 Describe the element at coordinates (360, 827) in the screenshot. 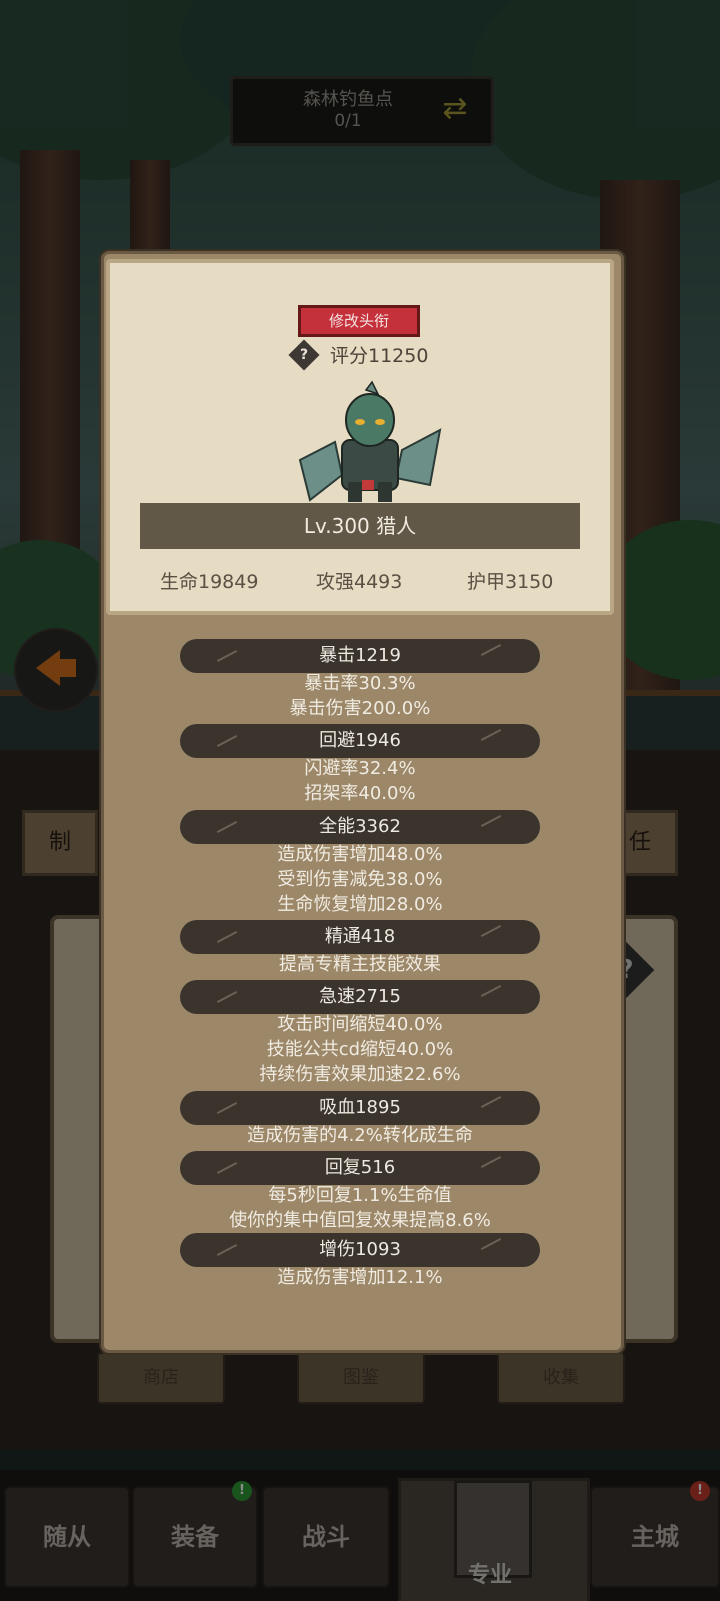

I see `attr-header-versatility: 全能3362` at that location.